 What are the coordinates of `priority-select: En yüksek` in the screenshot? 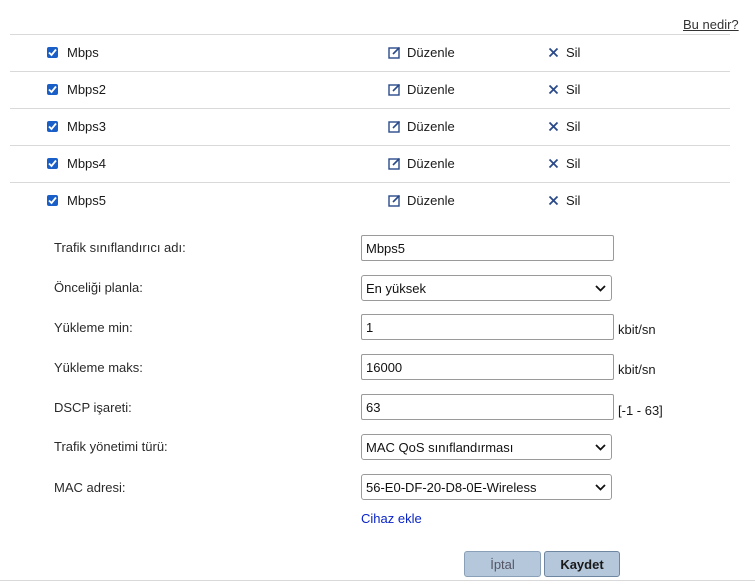 It's located at (486, 288).